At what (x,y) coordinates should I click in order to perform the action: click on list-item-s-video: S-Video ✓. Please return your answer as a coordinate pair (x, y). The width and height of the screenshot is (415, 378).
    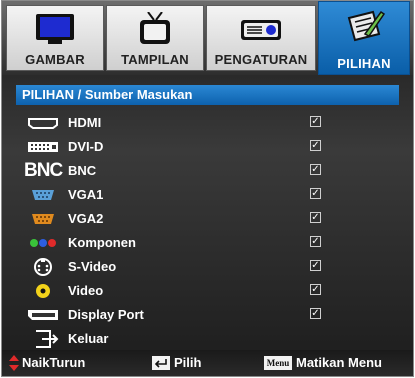
    Looking at the image, I should click on (207, 267).